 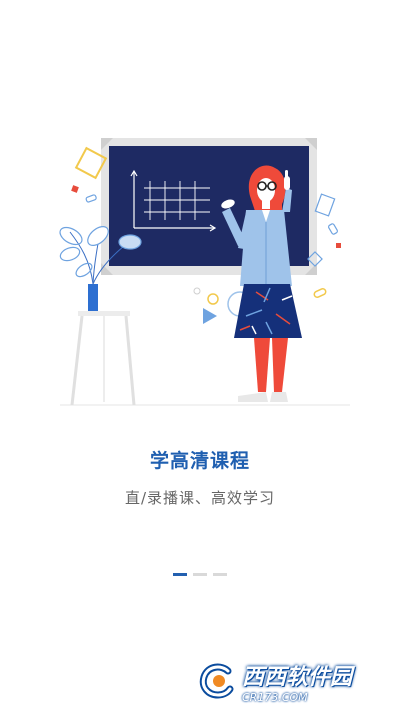 I want to click on slide-title: 学高清课程, so click(x=199, y=461).